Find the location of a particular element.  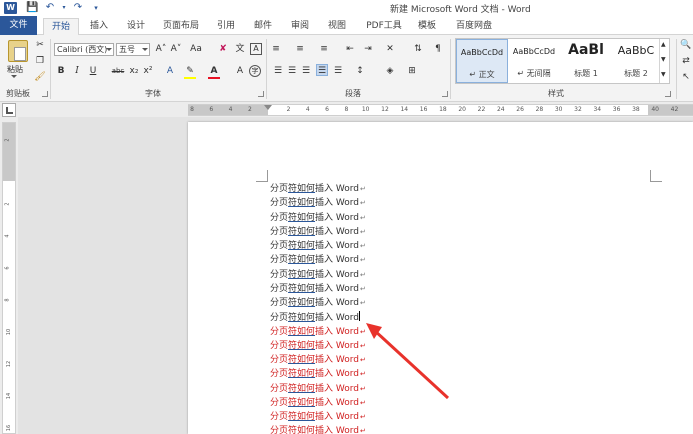

tab-view: 视图 is located at coordinates (337, 26).